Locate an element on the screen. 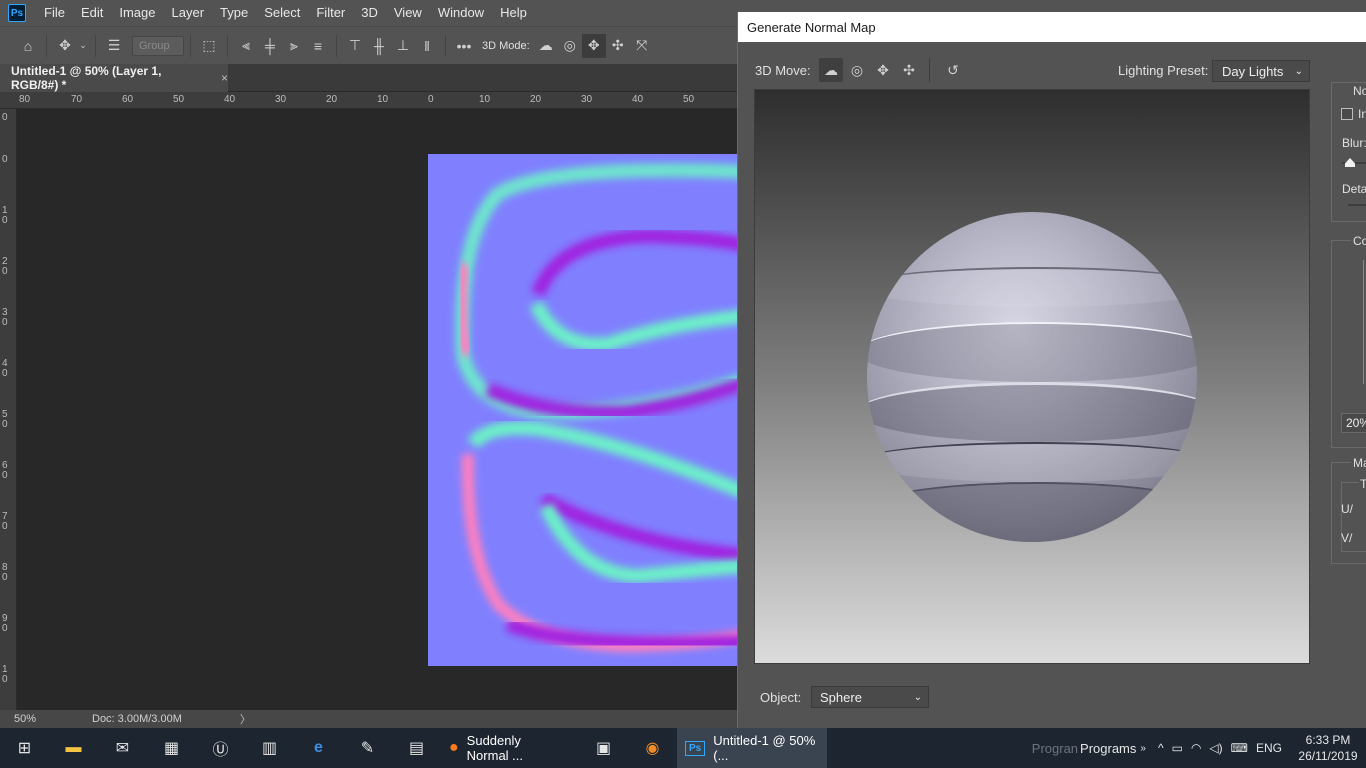  menu-type: Type is located at coordinates (234, 13).